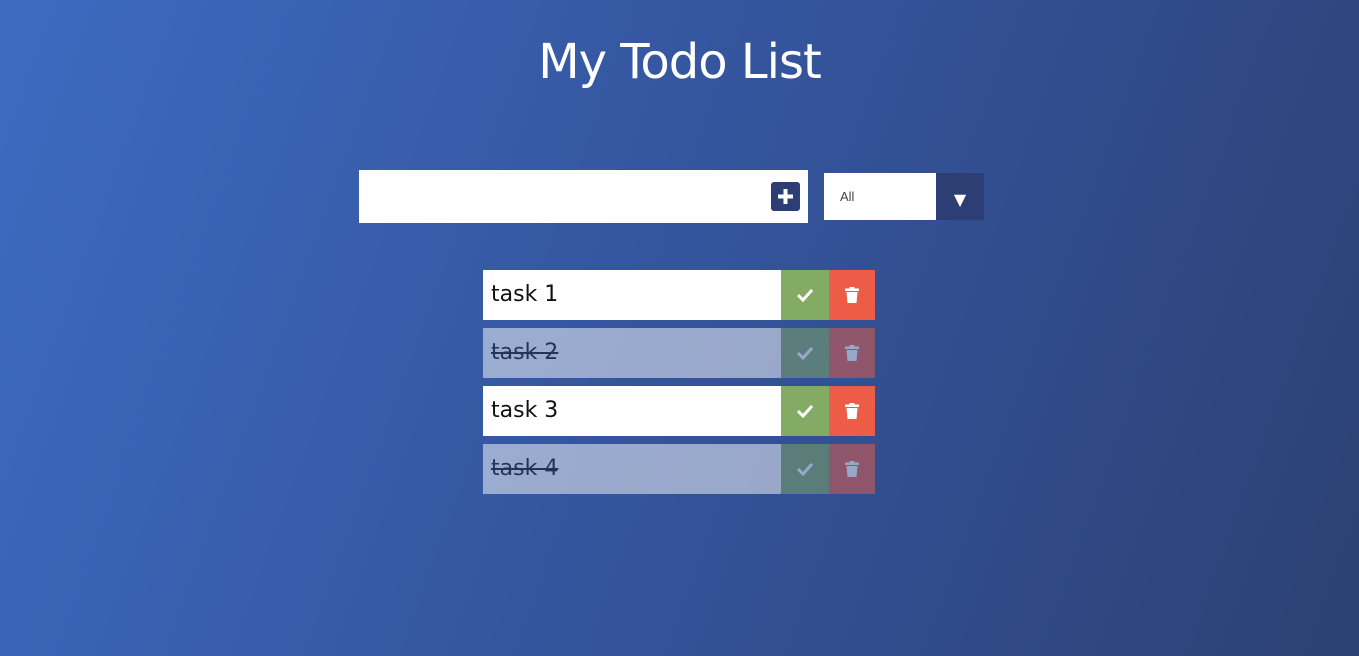 The width and height of the screenshot is (1359, 656). Describe the element at coordinates (559, 196) in the screenshot. I see `todo-input` at that location.